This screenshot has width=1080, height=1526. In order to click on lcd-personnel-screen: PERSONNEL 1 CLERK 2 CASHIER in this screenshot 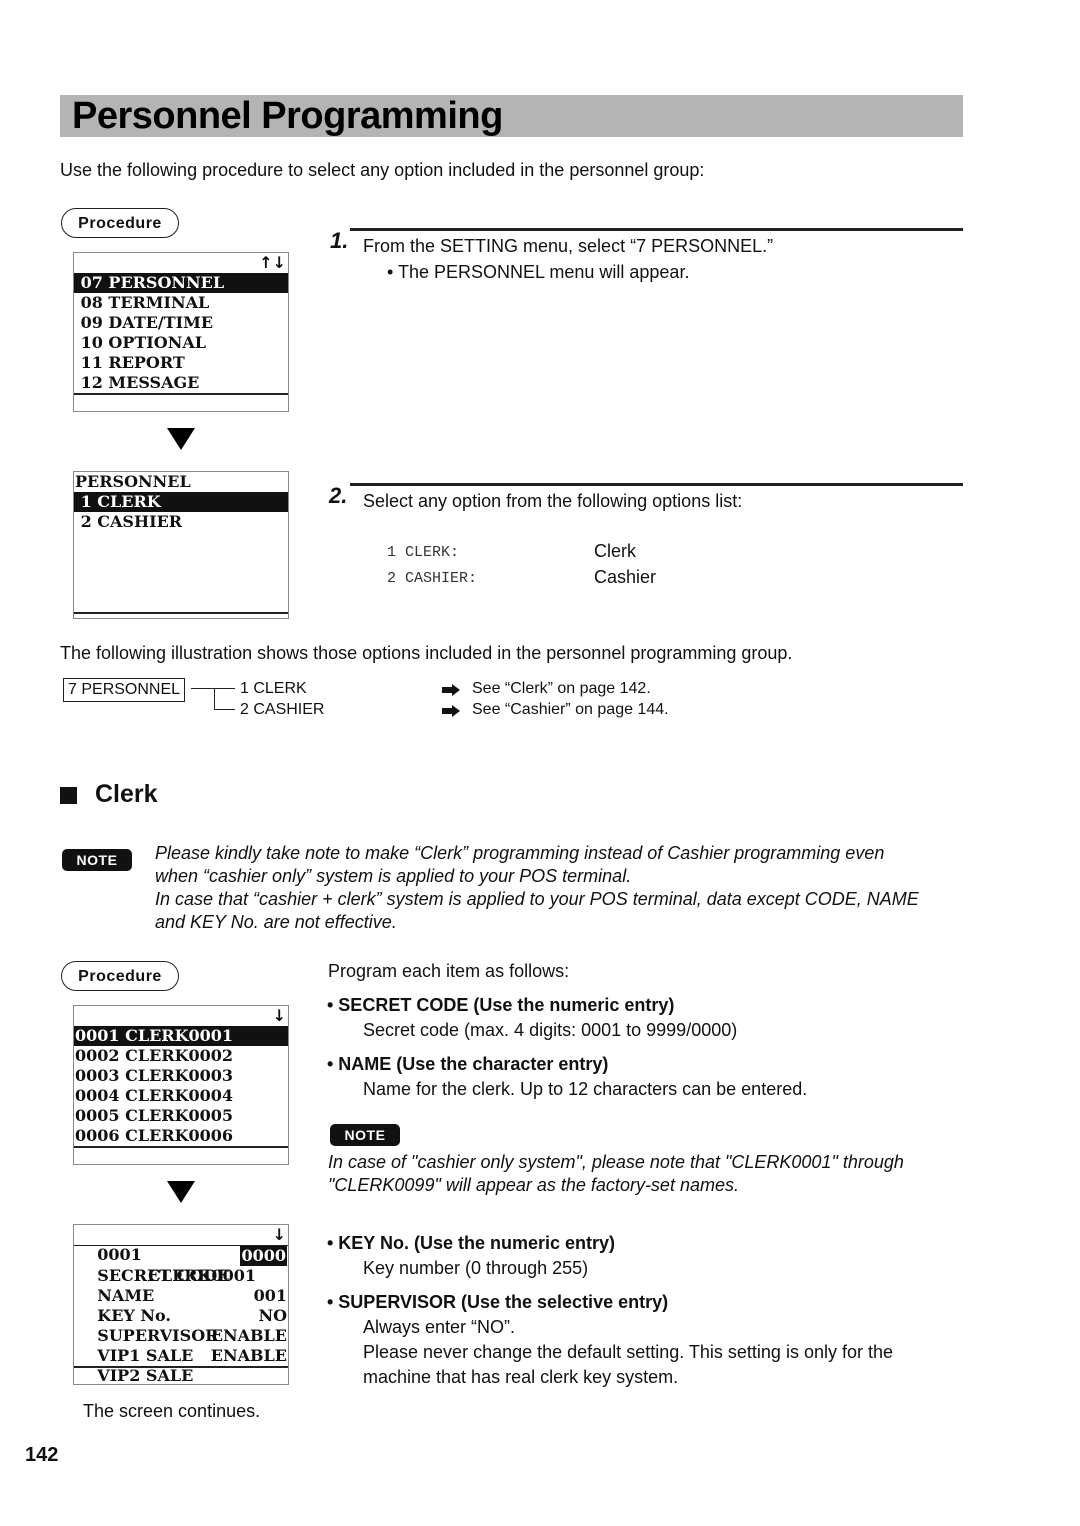, I will do `click(181, 545)`.